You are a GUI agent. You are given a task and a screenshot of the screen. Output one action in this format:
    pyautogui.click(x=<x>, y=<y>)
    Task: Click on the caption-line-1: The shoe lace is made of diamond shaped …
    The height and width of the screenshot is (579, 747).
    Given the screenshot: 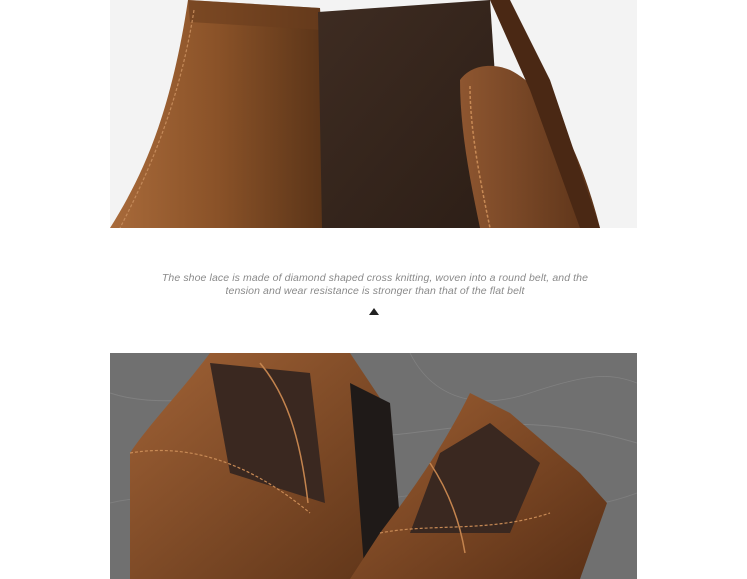 What is the action you would take?
    pyautogui.click(x=375, y=278)
    